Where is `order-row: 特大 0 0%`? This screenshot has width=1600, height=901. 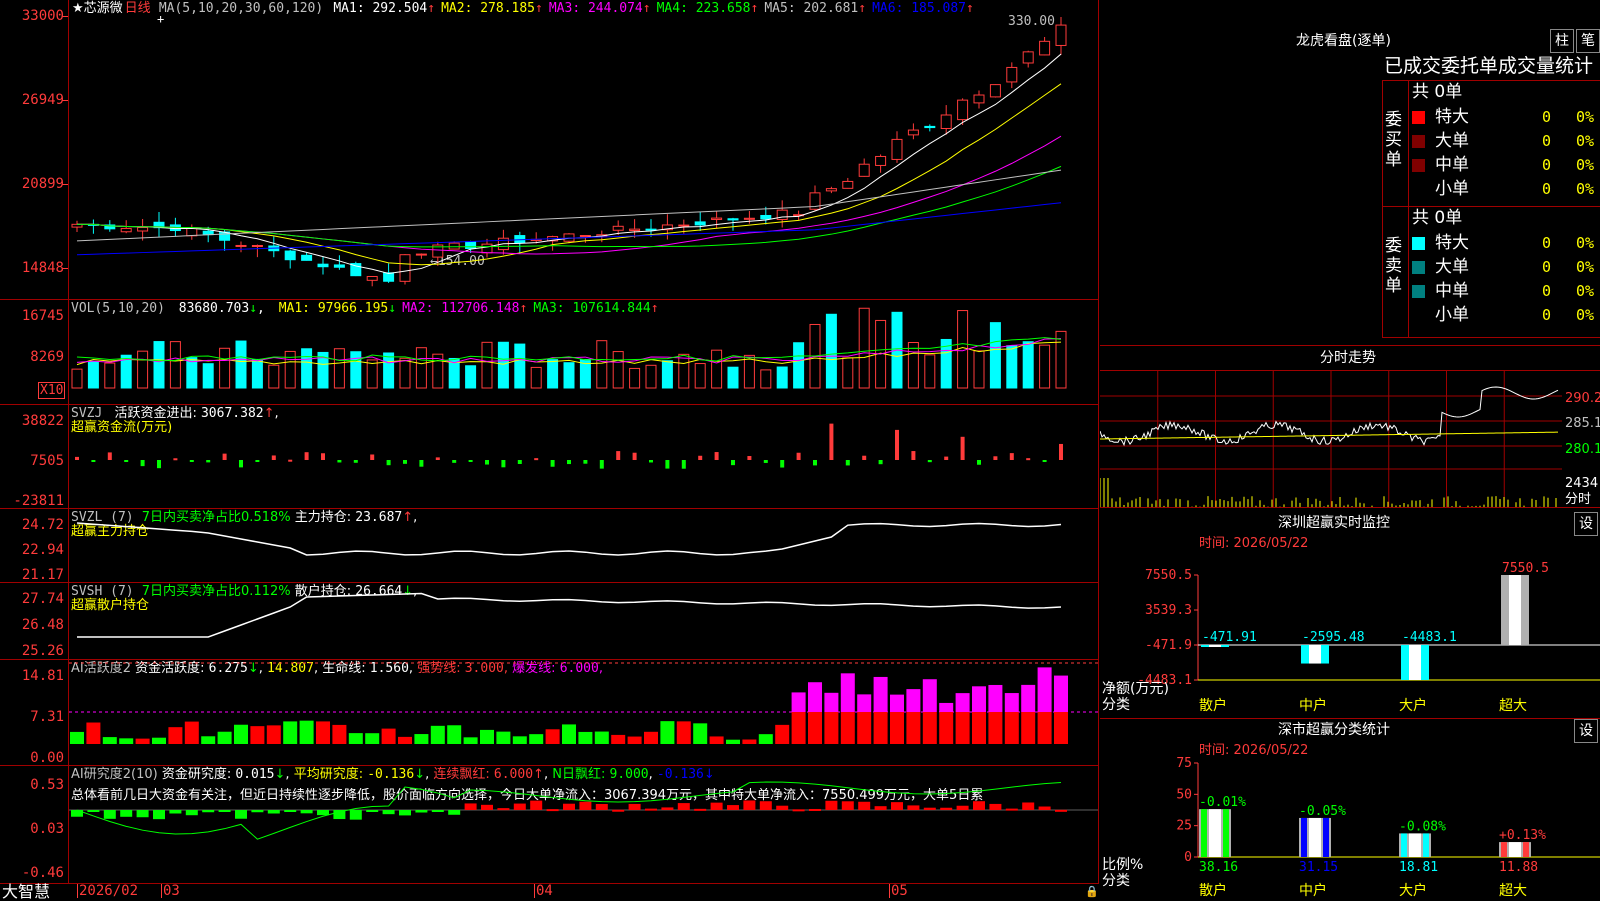 order-row: 特大 0 0% is located at coordinates (1505, 243).